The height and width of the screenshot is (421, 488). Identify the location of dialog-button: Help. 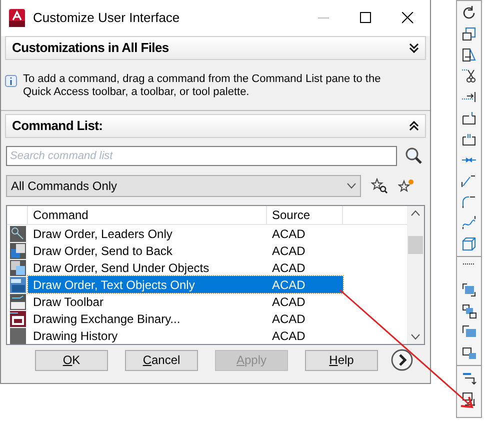
(341, 360).